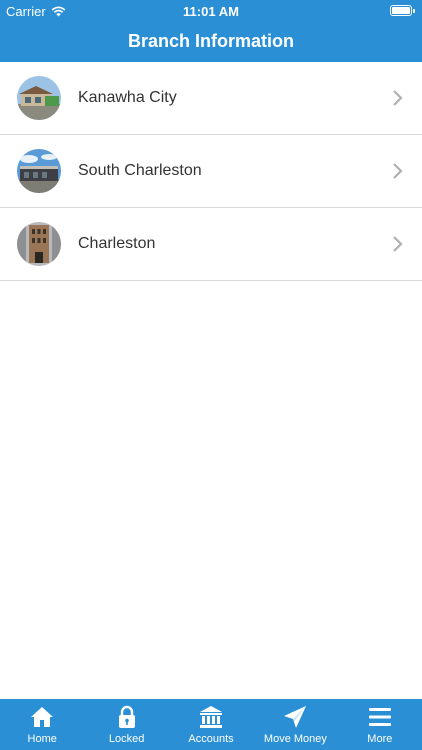 The height and width of the screenshot is (750, 422). Describe the element at coordinates (117, 243) in the screenshot. I see `branch-name: Charleston` at that location.